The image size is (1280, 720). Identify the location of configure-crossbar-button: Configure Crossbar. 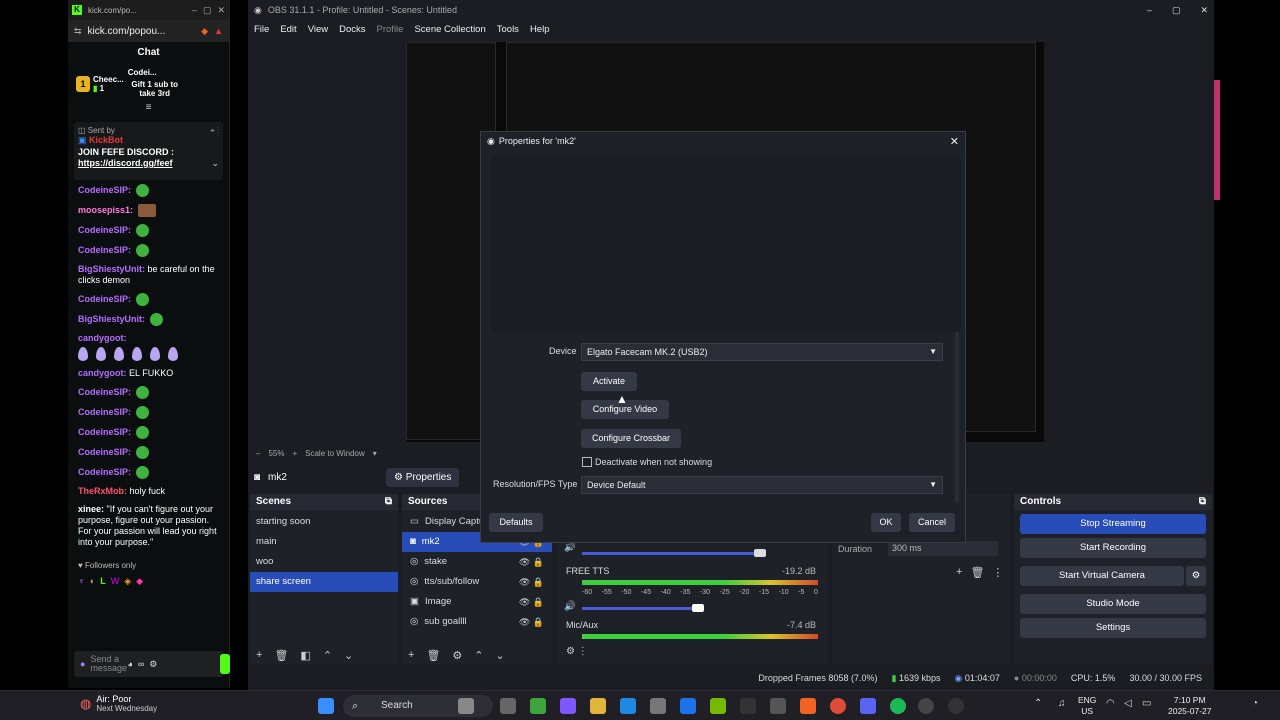
(631, 438).